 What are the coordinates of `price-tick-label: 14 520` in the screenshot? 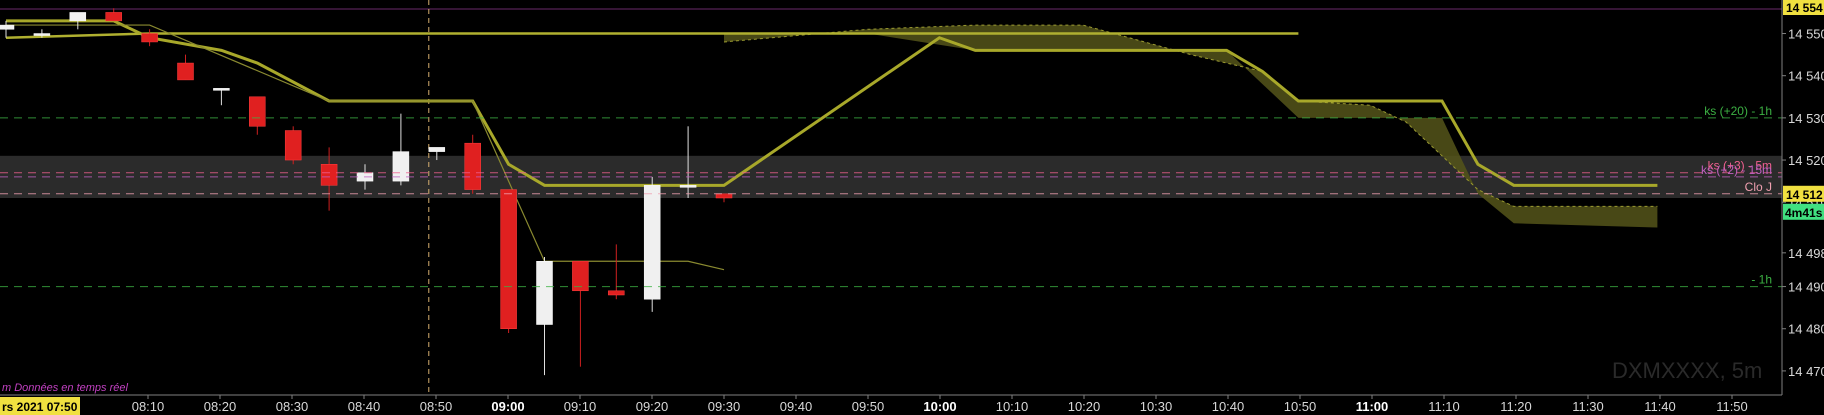 It's located at (1806, 160).